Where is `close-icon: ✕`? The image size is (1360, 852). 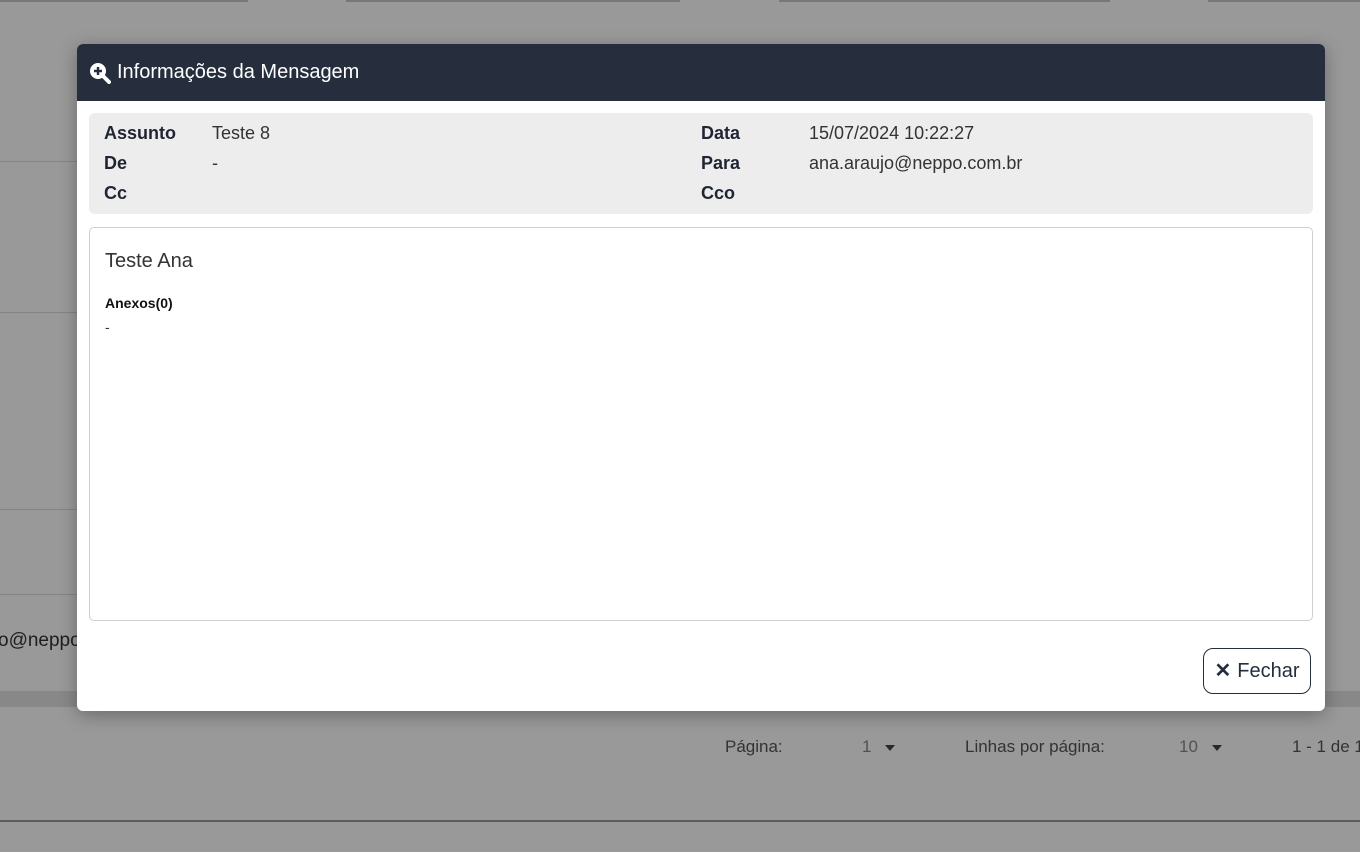
close-icon: ✕ is located at coordinates (1223, 671).